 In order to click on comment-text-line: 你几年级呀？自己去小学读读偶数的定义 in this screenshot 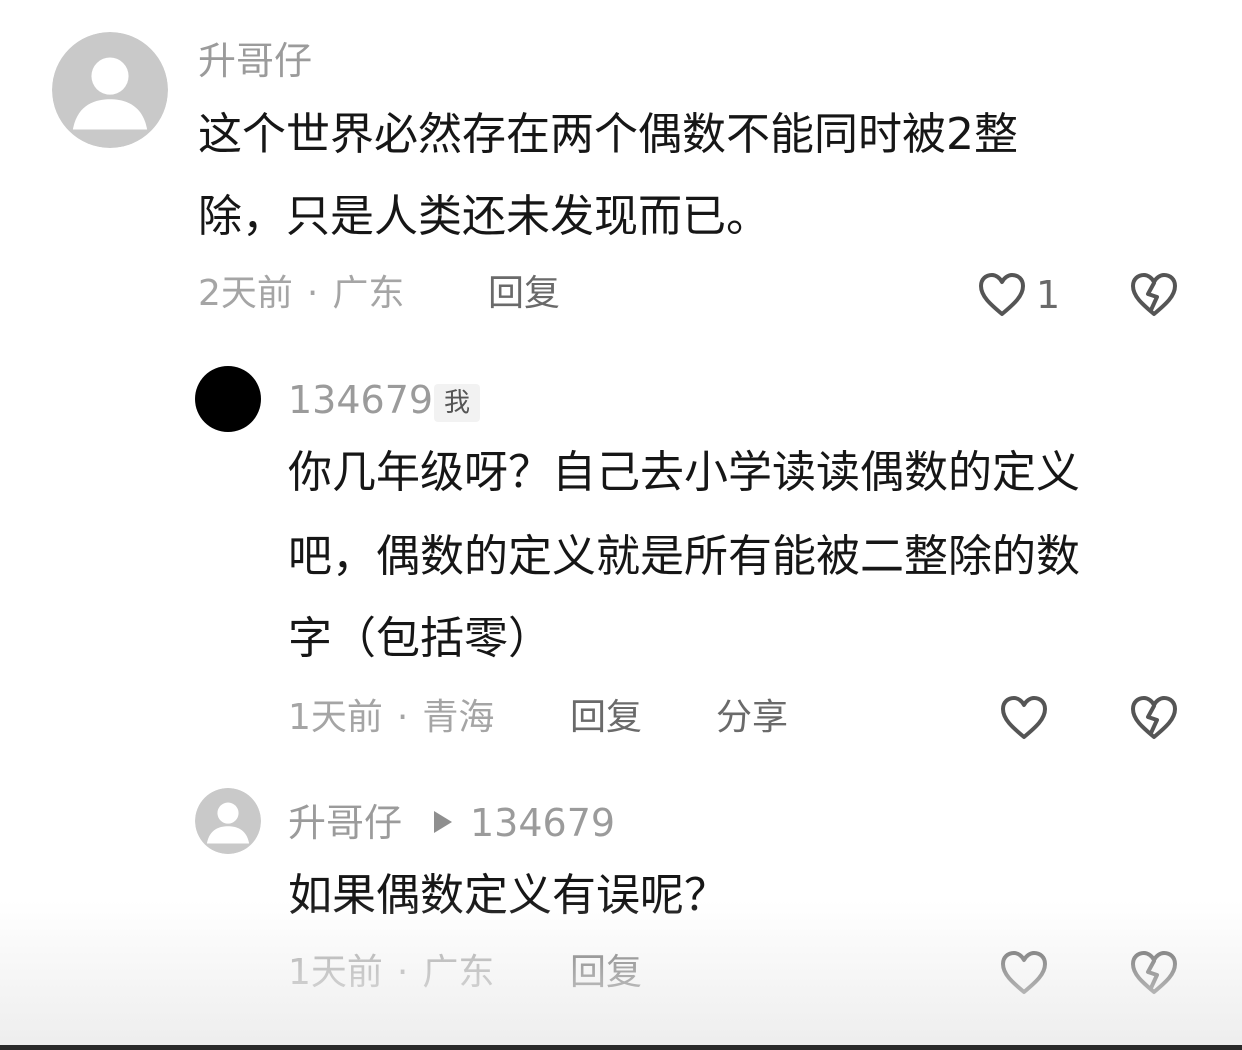, I will do `click(684, 472)`.